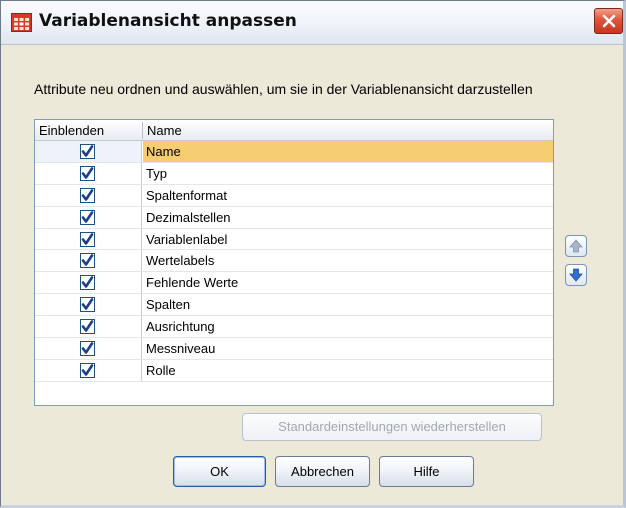 This screenshot has height=508, width=626. Describe the element at coordinates (219, 471) in the screenshot. I see `ok-button: OK` at that location.